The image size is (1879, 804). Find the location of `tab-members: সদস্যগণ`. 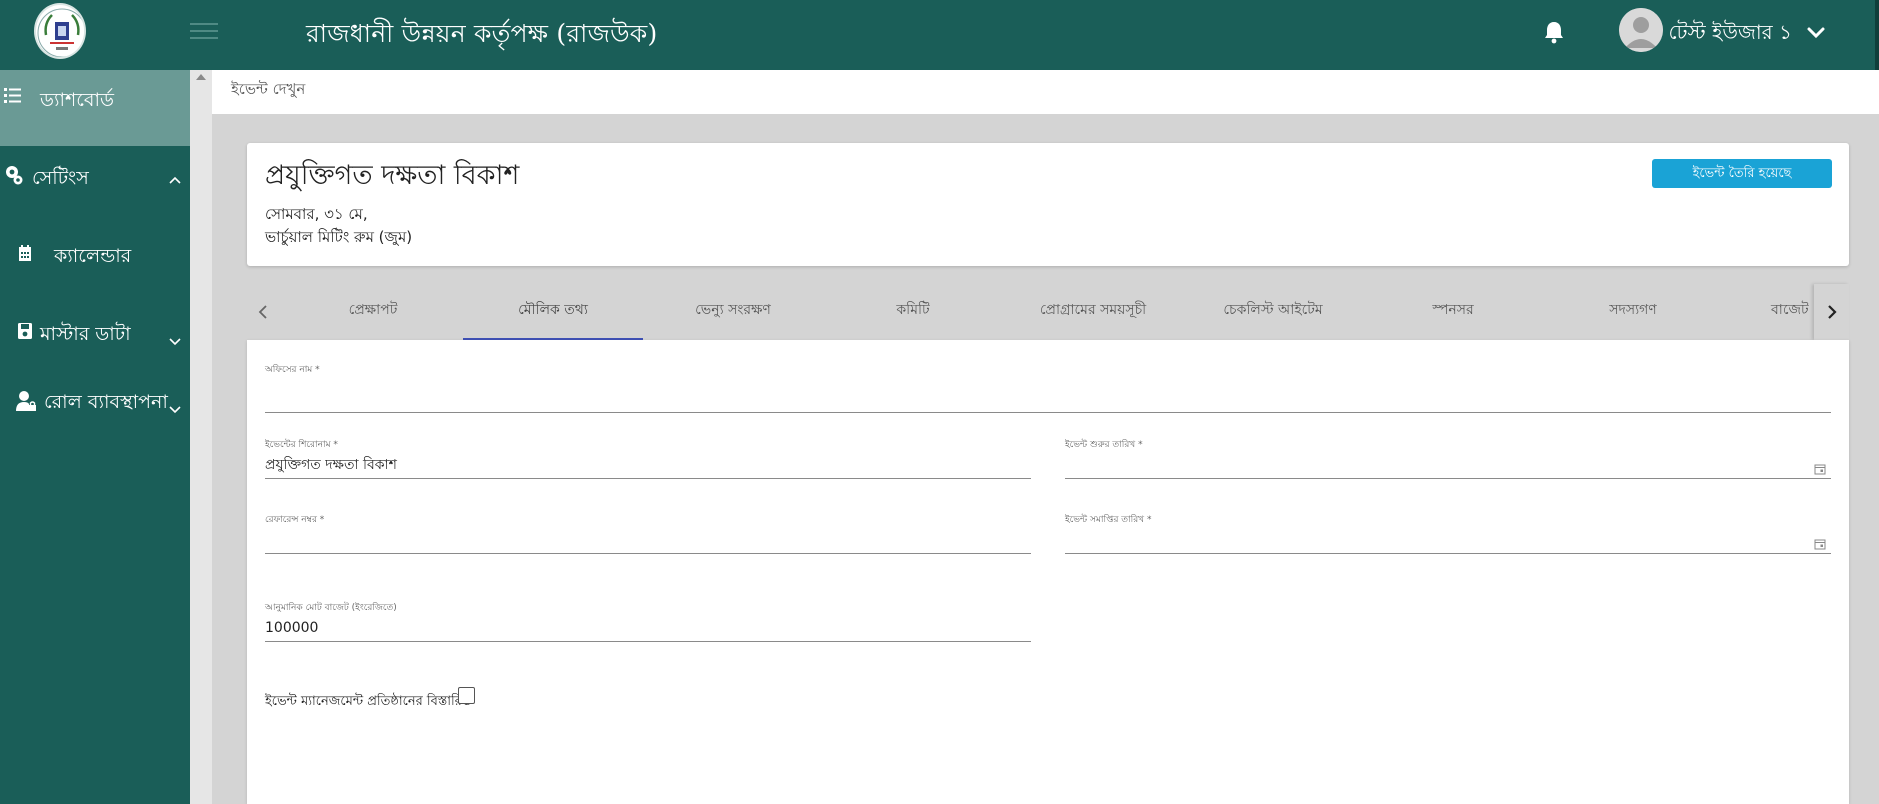

tab-members: সদস্যগণ is located at coordinates (1633, 312).